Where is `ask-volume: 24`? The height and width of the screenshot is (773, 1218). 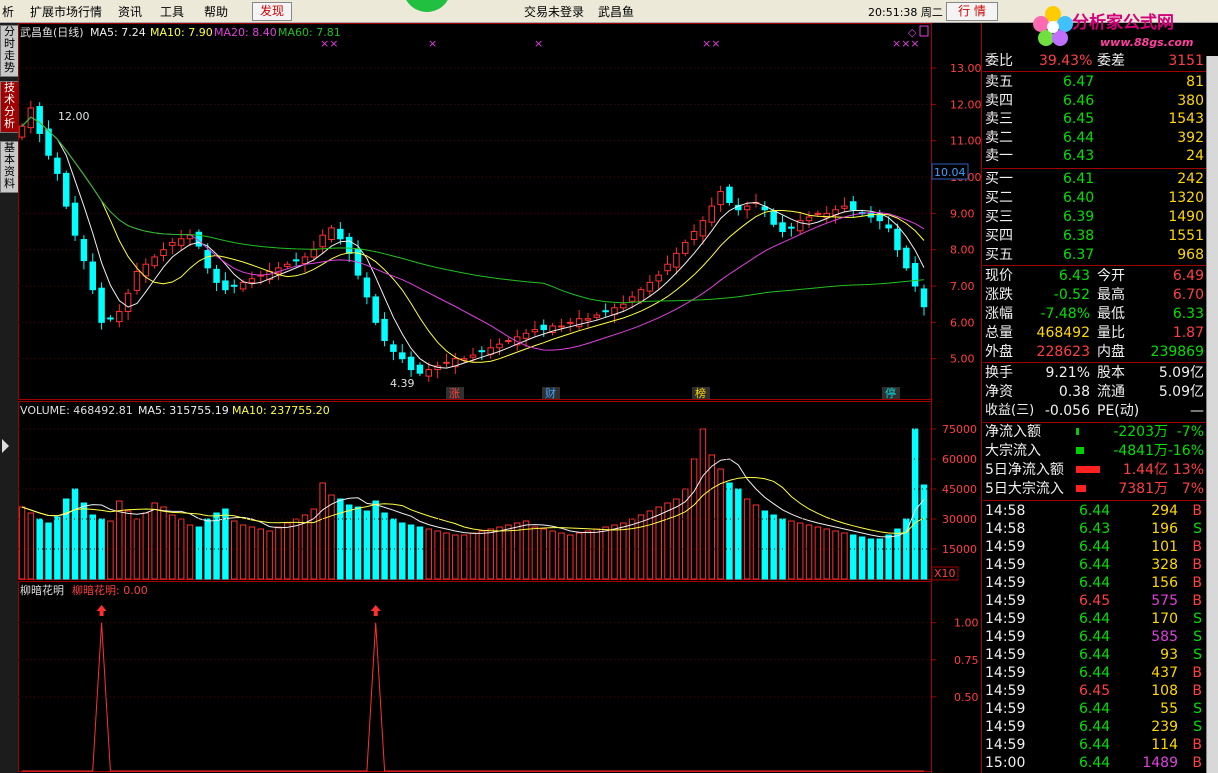 ask-volume: 24 is located at coordinates (1195, 156).